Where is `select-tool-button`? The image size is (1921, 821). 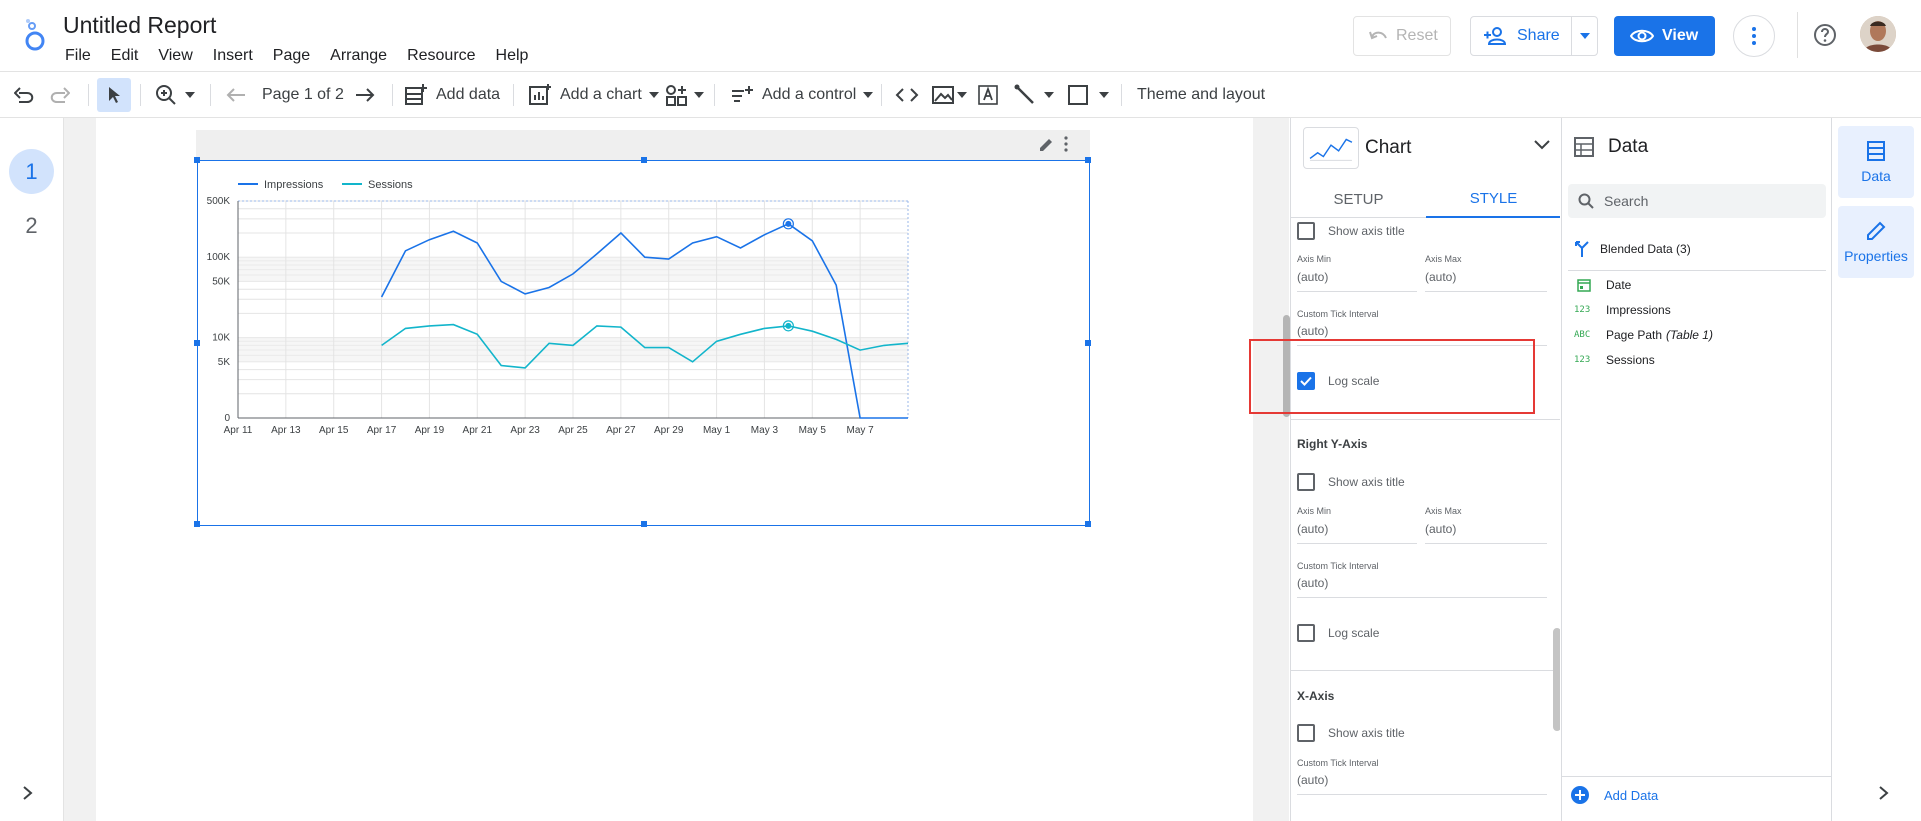
select-tool-button is located at coordinates (114, 95).